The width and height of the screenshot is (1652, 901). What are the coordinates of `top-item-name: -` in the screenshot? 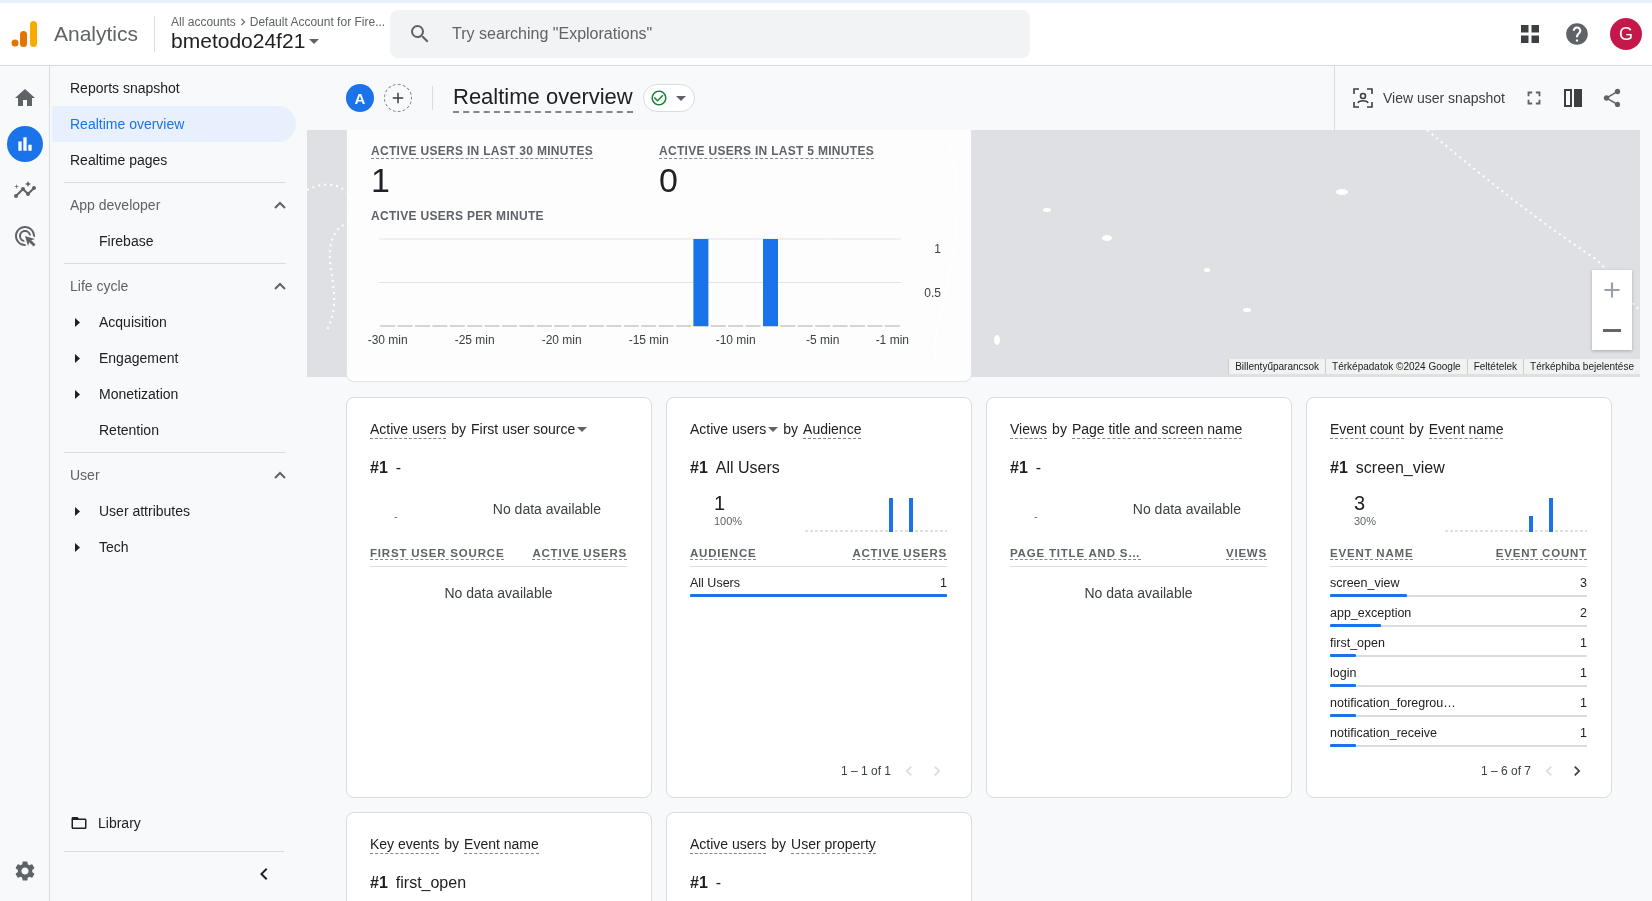 It's located at (1038, 468).